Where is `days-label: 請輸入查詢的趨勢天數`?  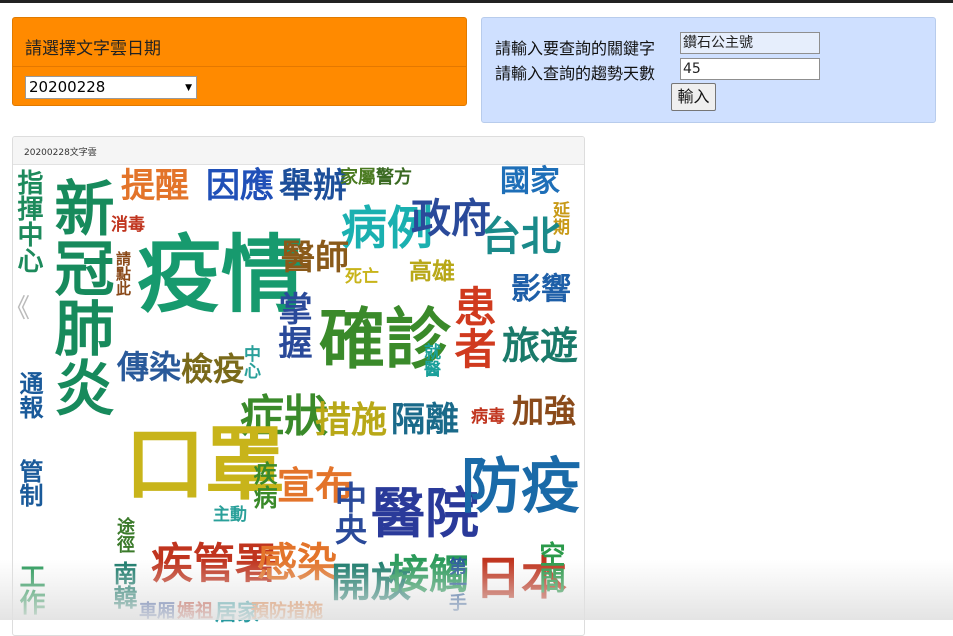 days-label: 請輸入查詢的趨勢天數 is located at coordinates (575, 73).